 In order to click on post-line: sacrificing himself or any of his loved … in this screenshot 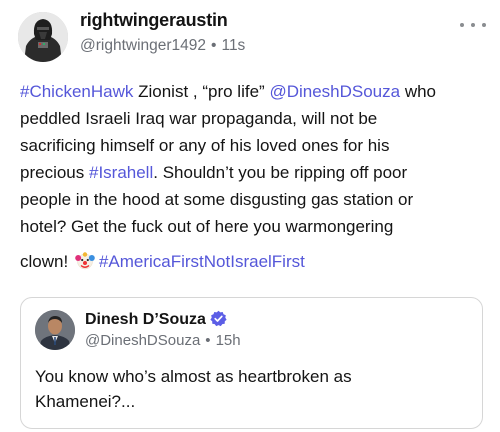, I will do `click(205, 145)`.